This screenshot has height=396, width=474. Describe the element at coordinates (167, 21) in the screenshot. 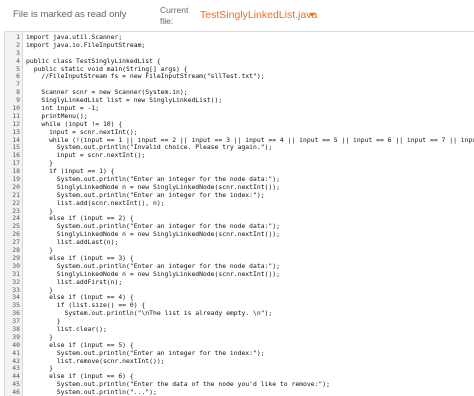

I see `current-file-label-line2: file:` at that location.